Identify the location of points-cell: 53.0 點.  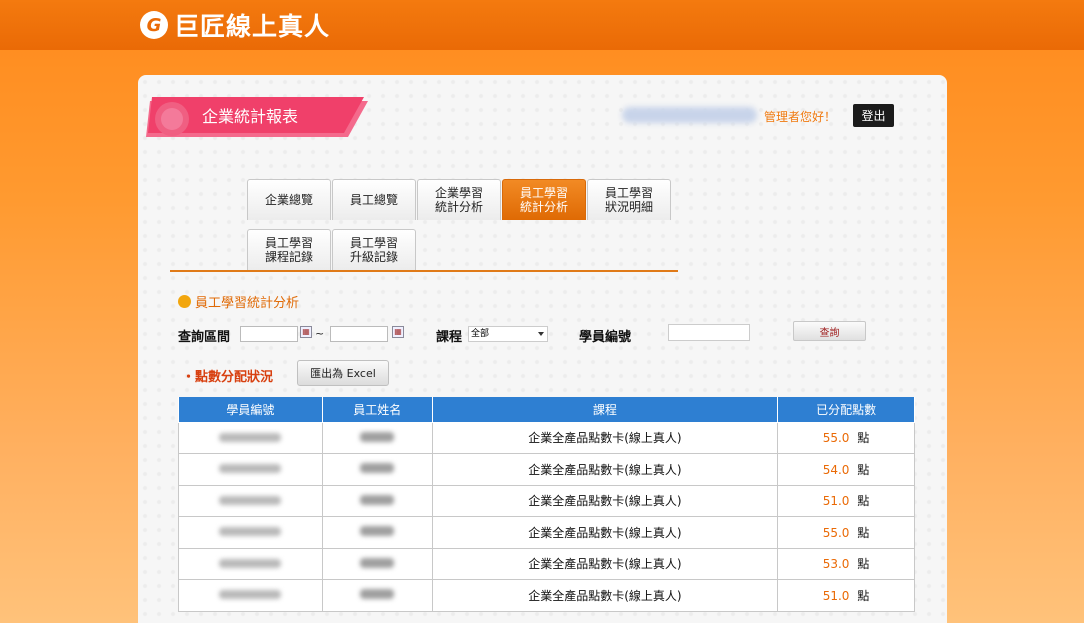
(846, 563).